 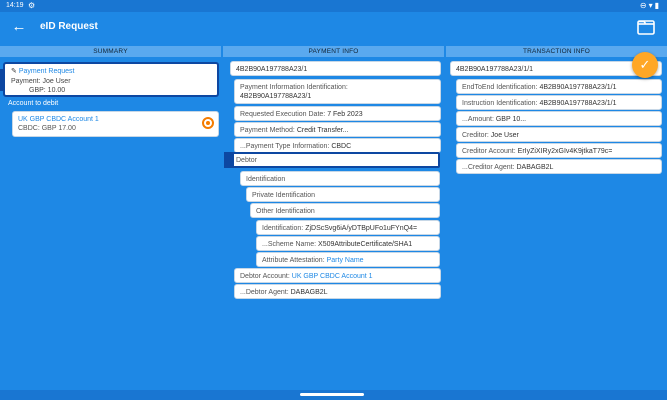 I want to click on field-label: Other Identification, so click(x=285, y=211).